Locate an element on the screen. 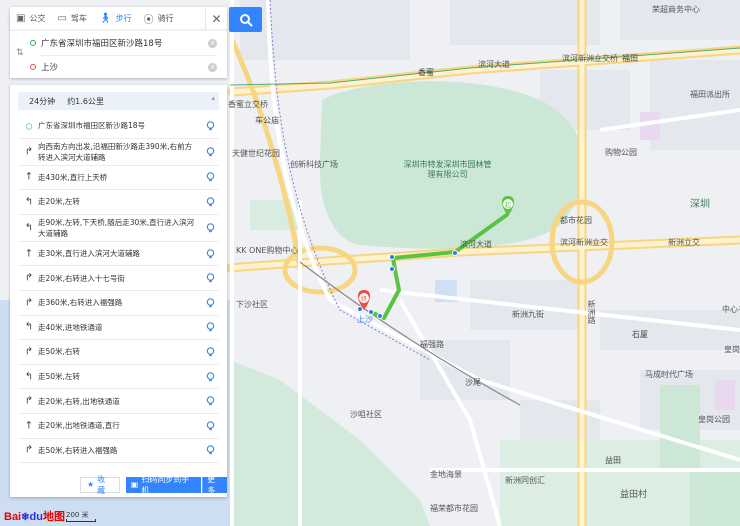 The height and width of the screenshot is (526, 740). tab-label: 公交 is located at coordinates (37, 18).